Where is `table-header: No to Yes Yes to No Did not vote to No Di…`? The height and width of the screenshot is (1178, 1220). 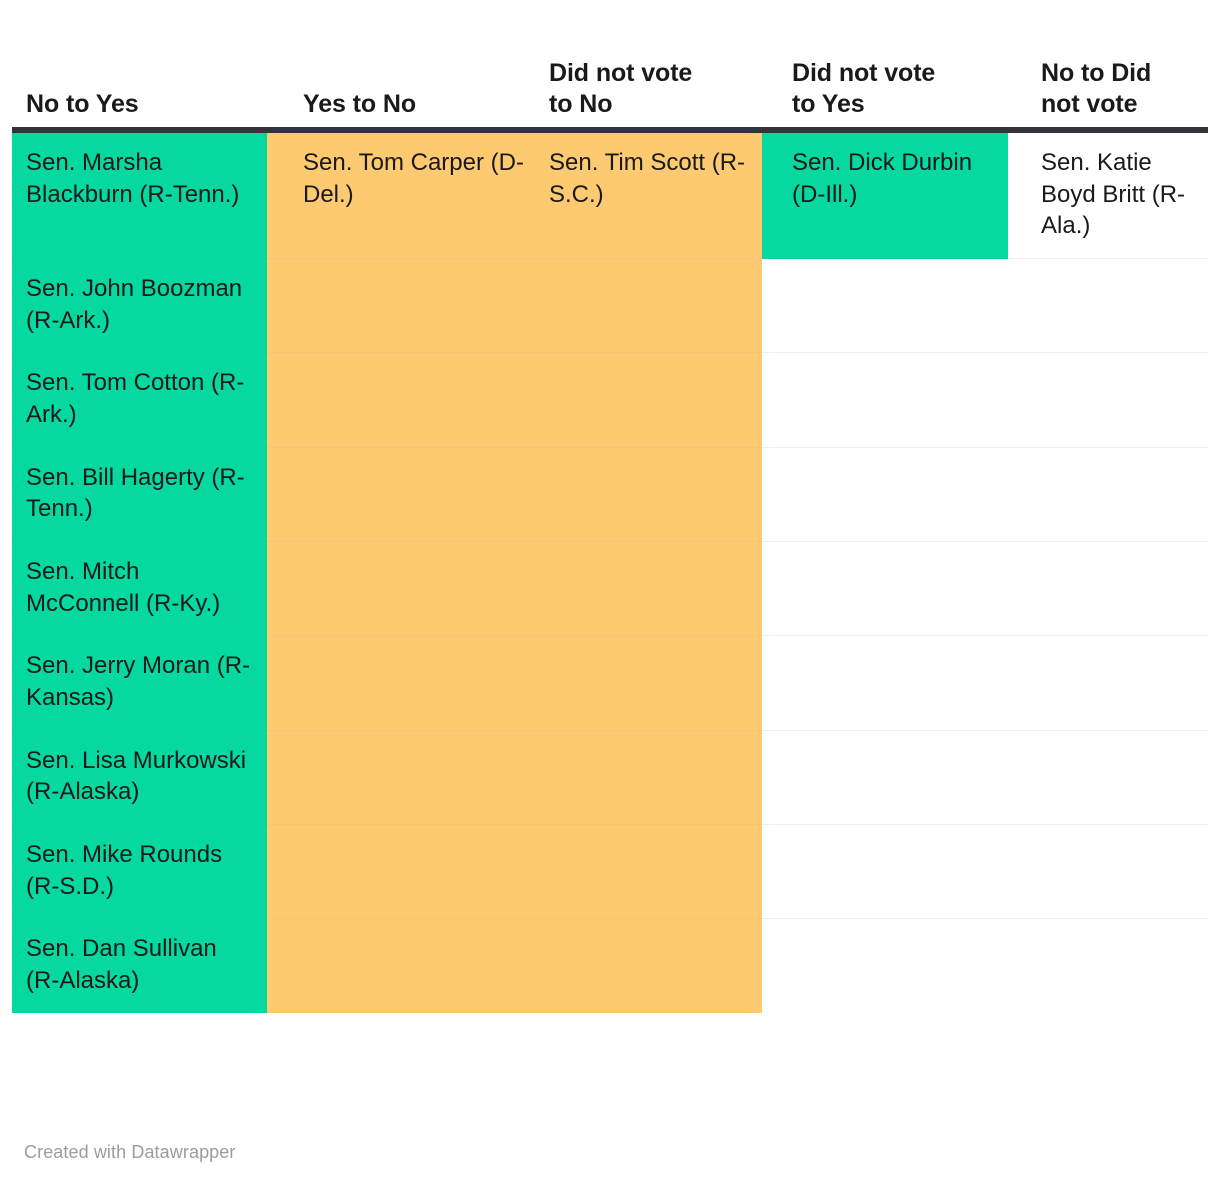
table-header: No to Yes Yes to No Did not vote to No Di… is located at coordinates (610, 66).